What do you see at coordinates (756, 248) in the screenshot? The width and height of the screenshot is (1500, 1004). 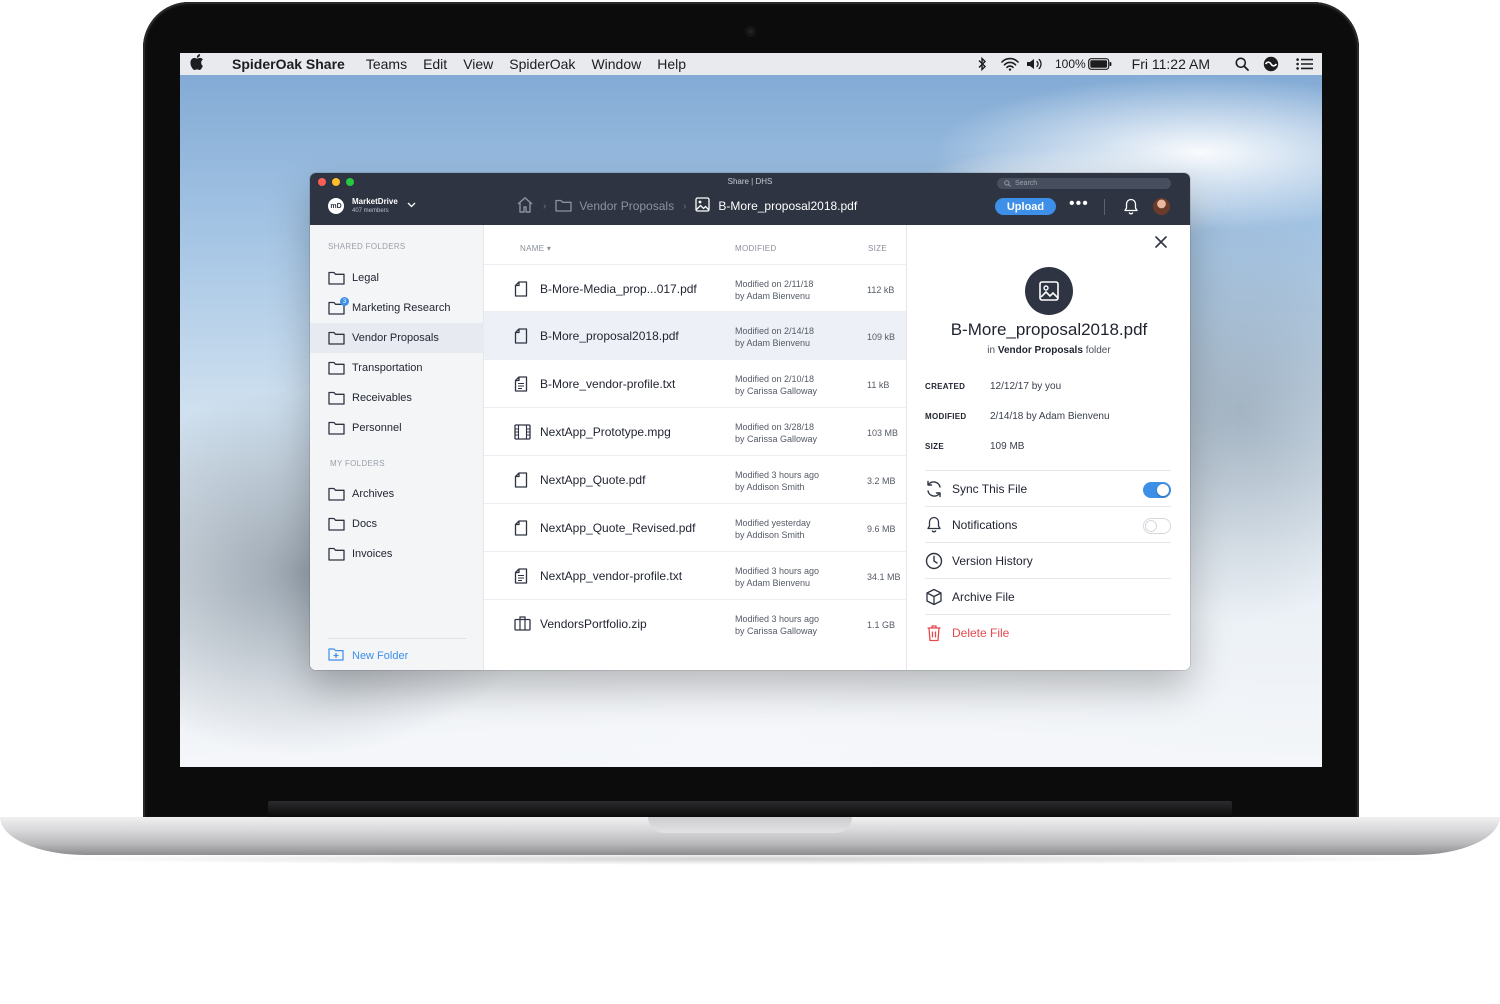 I see `modified-column-header: MODIFIED` at bounding box center [756, 248].